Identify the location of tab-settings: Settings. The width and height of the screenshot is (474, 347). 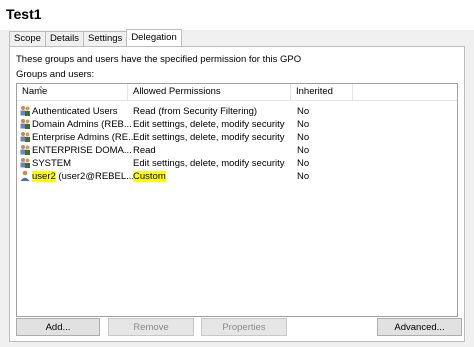
(105, 38).